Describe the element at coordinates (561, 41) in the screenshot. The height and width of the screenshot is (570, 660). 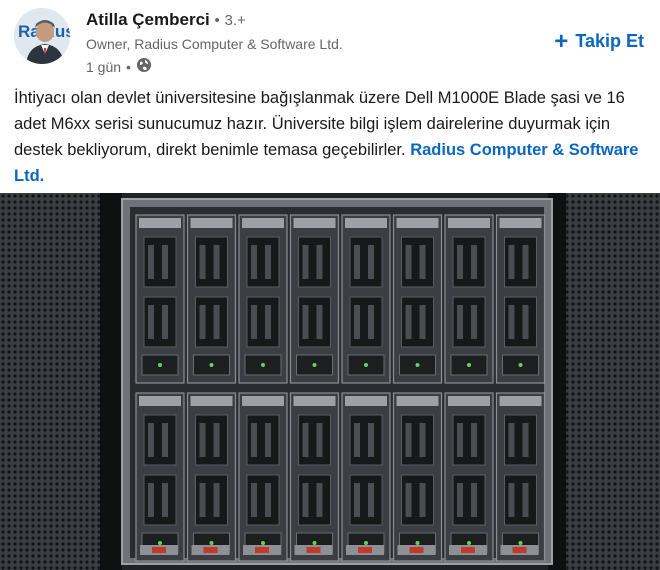
I see `plus-icon: +` at that location.